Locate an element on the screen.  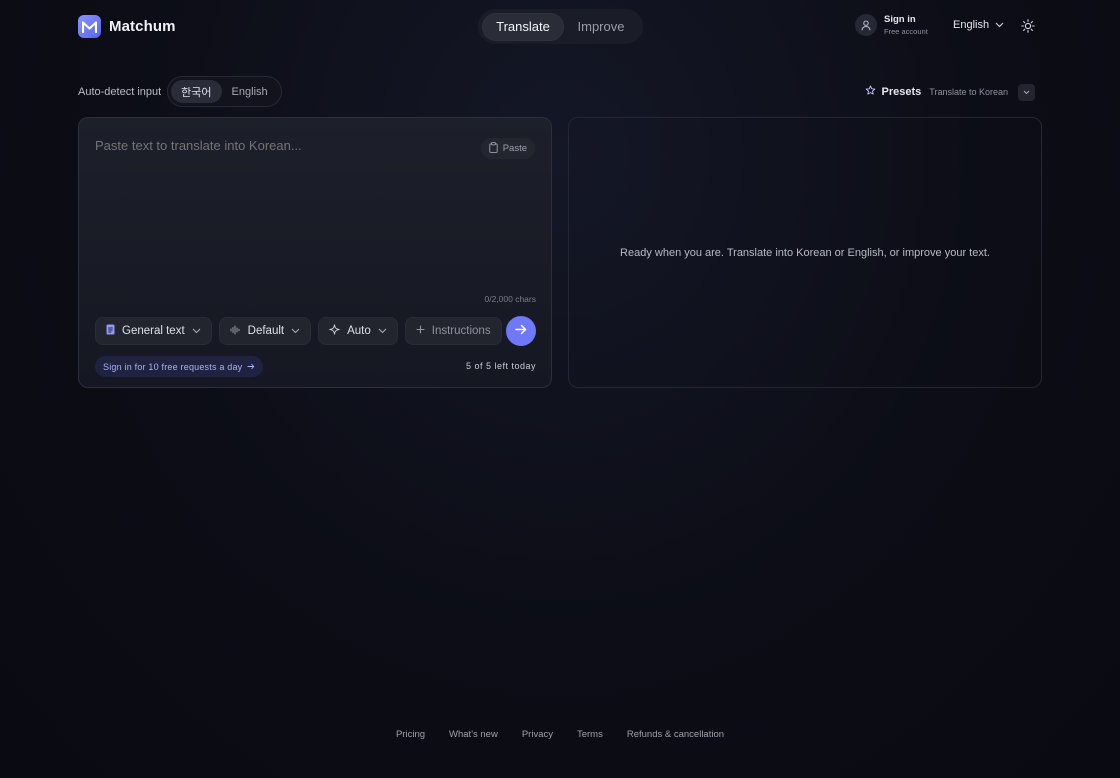
logo-m-icon is located at coordinates (89, 26).